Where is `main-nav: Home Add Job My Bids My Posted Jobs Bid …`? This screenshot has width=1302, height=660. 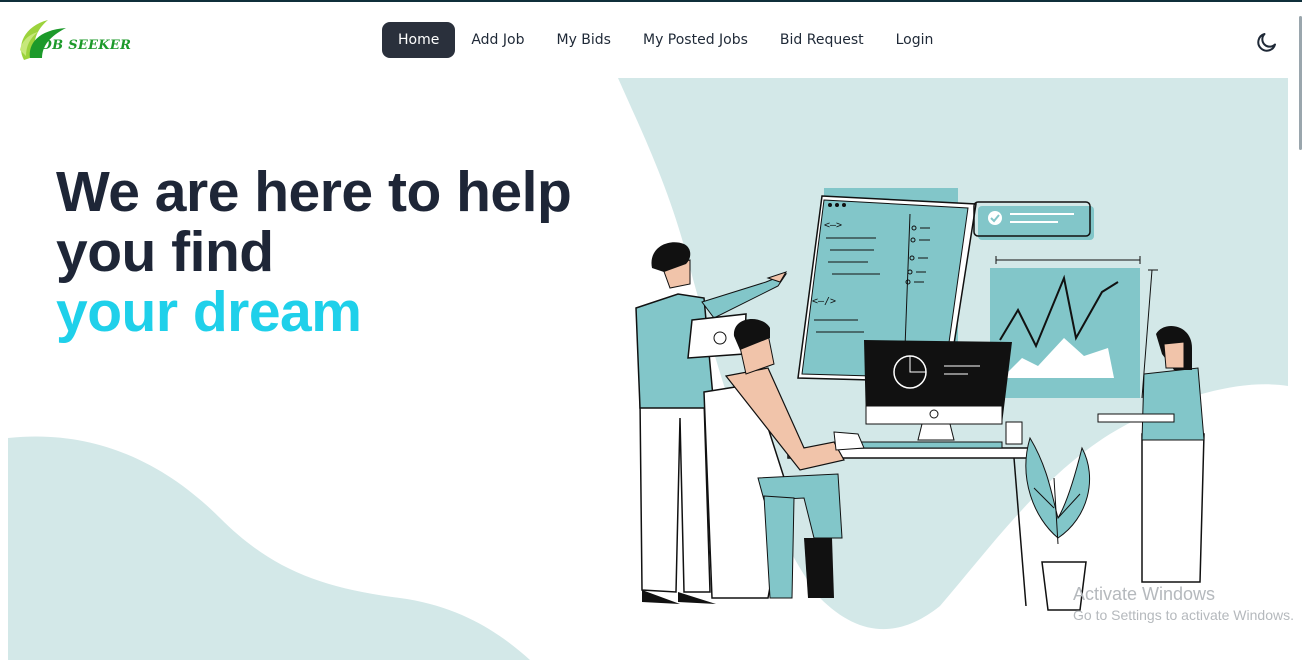 main-nav: Home Add Job My Bids My Posted Jobs Bid … is located at coordinates (665, 40).